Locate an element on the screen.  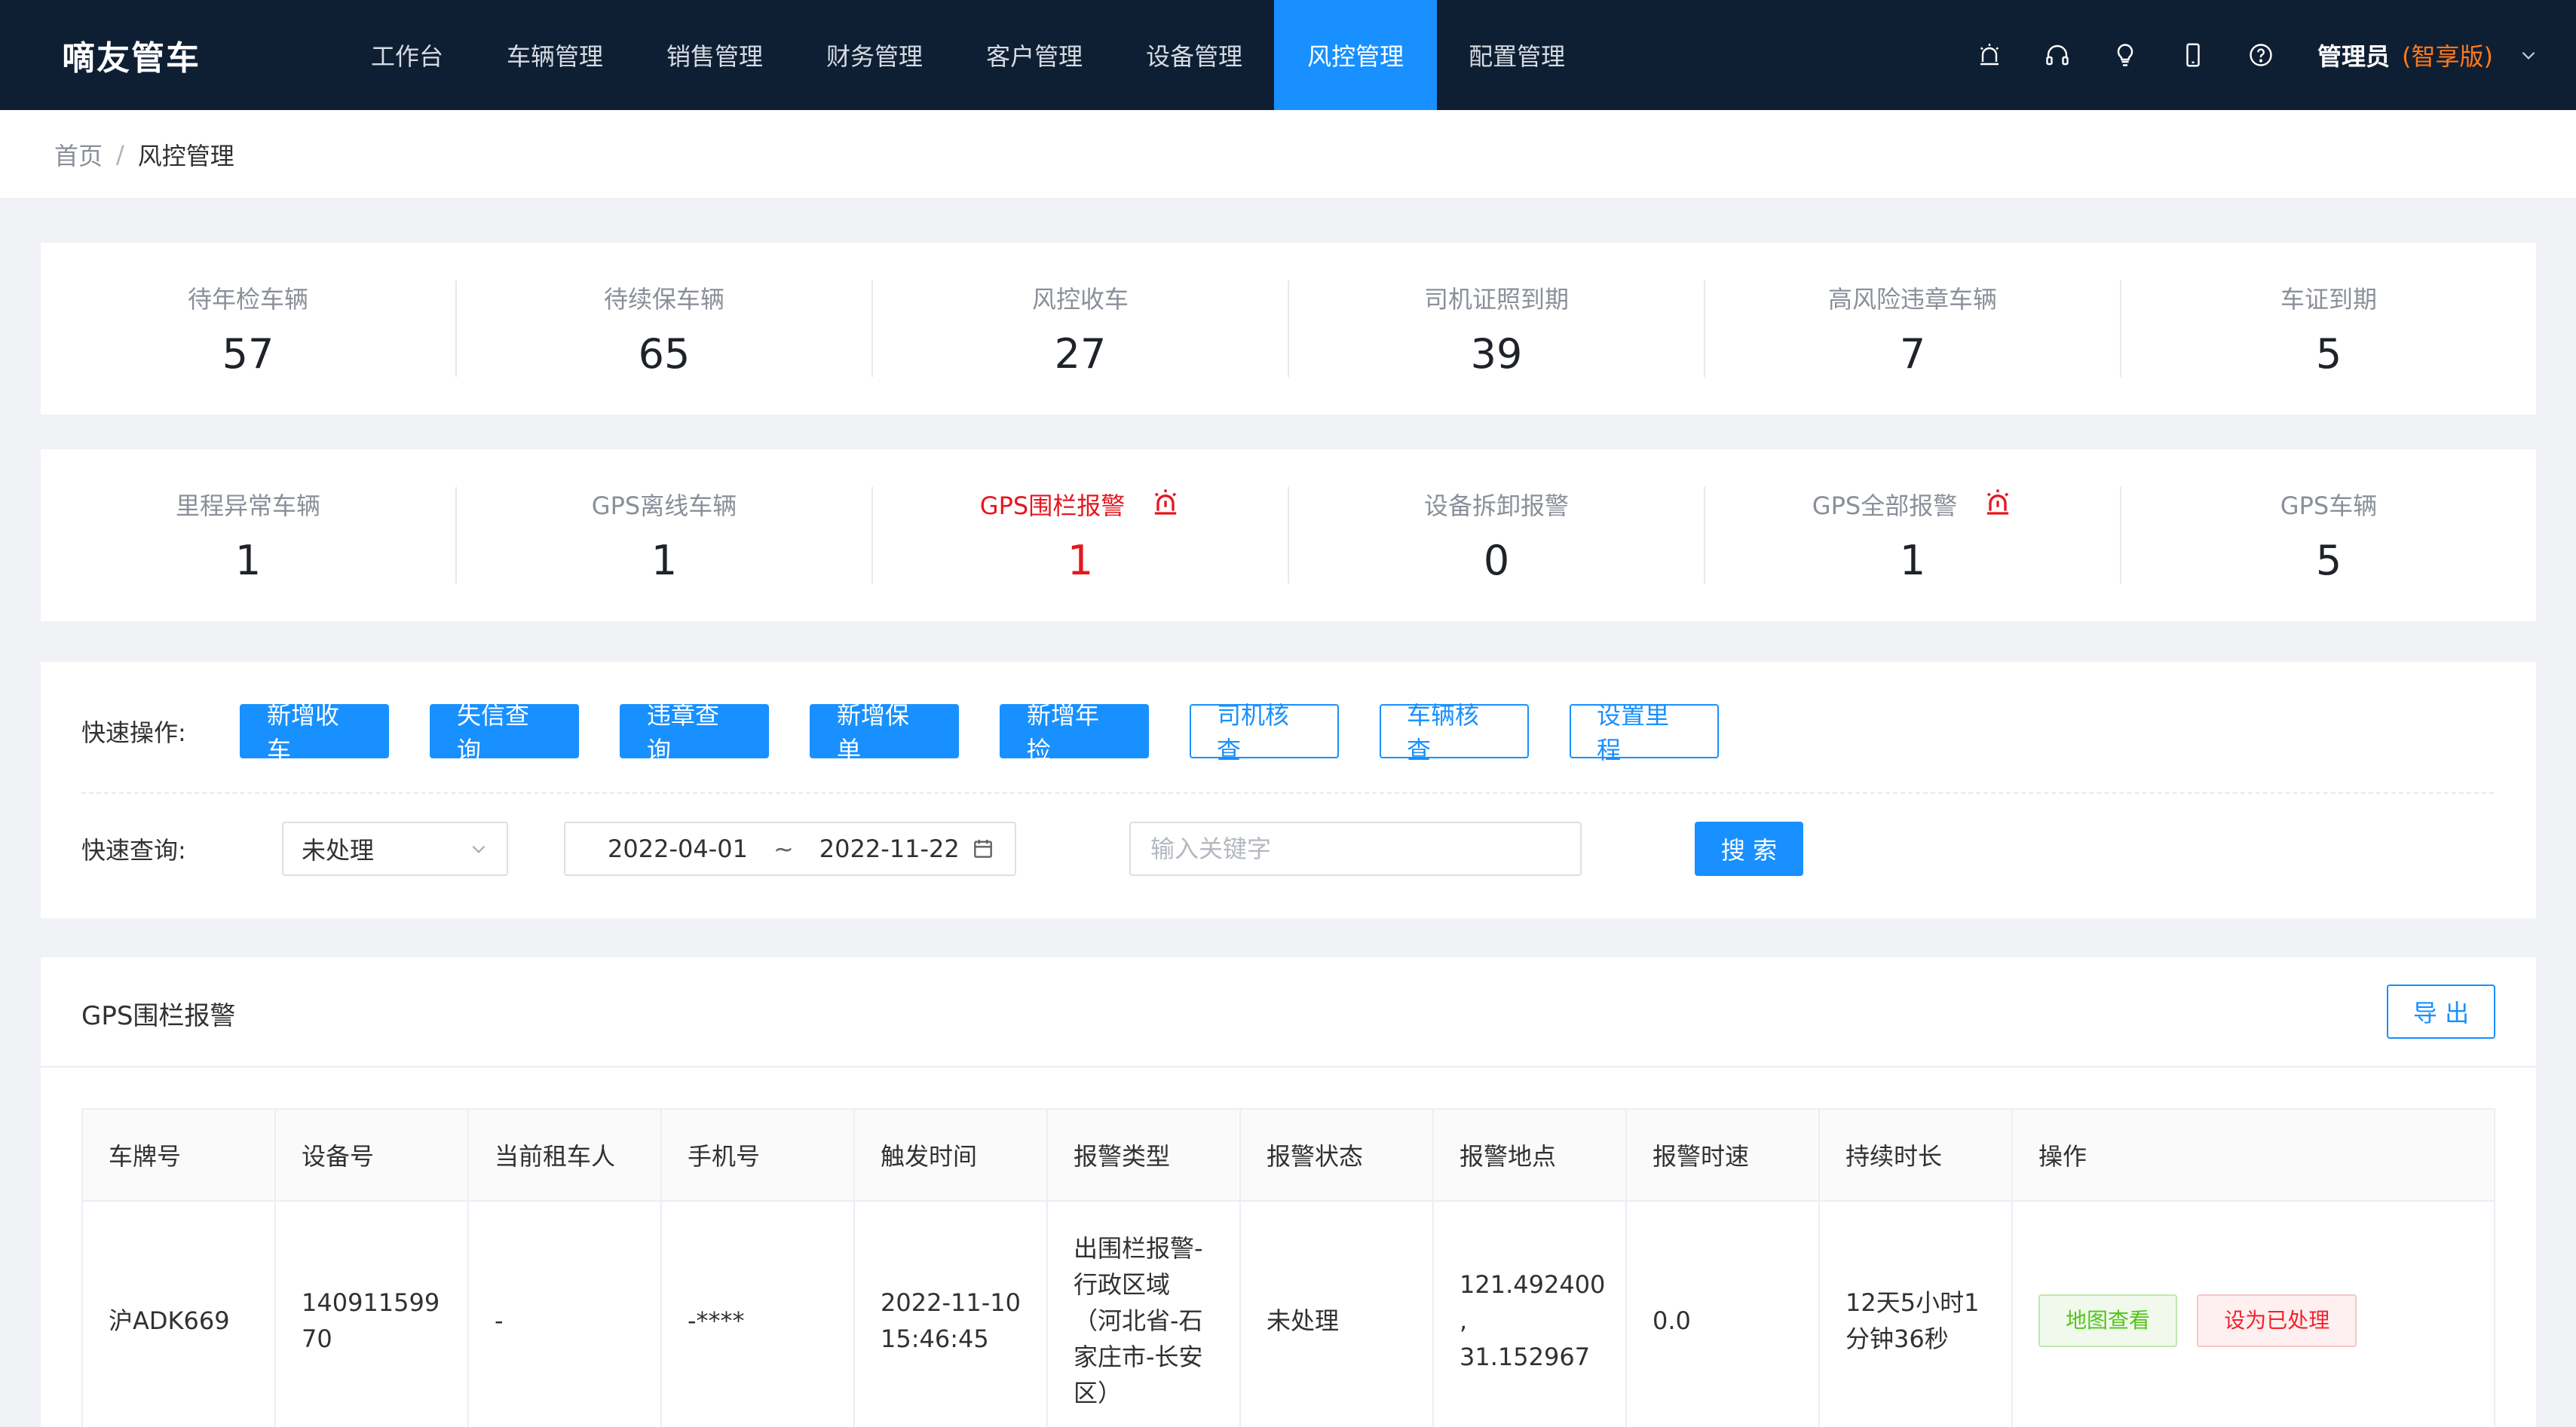
nav-item-risk-control: 风控管理 is located at coordinates (1356, 55).